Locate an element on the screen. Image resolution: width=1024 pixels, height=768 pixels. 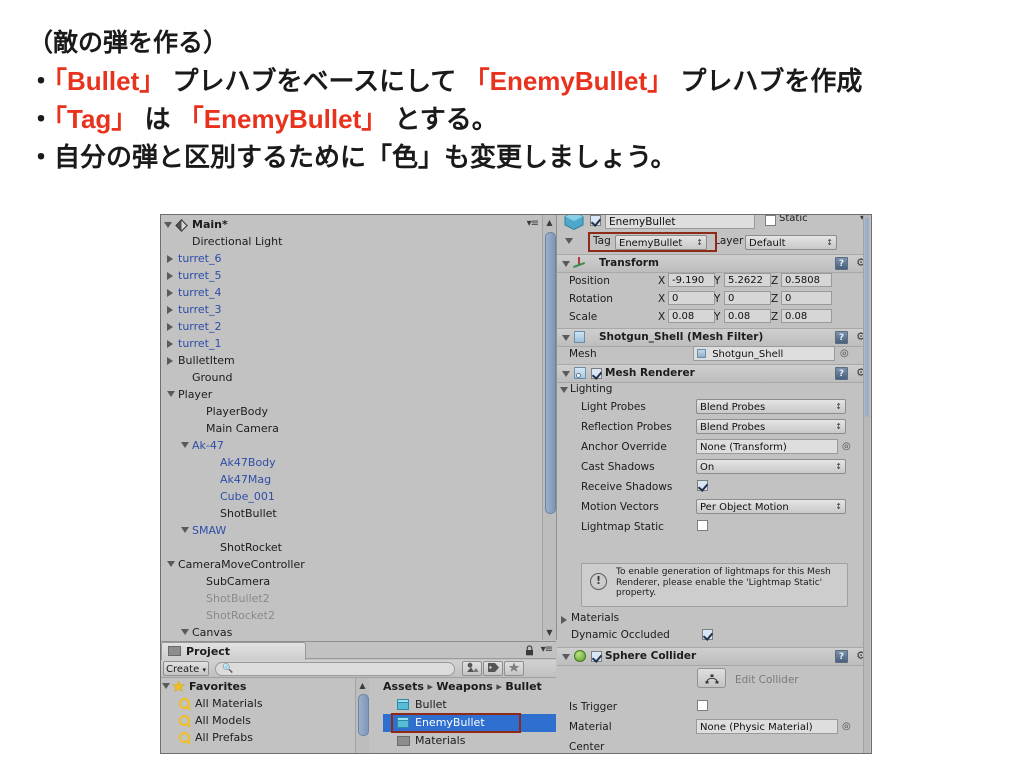
hierarchy-item-ground: Ground is located at coordinates (358, 377).